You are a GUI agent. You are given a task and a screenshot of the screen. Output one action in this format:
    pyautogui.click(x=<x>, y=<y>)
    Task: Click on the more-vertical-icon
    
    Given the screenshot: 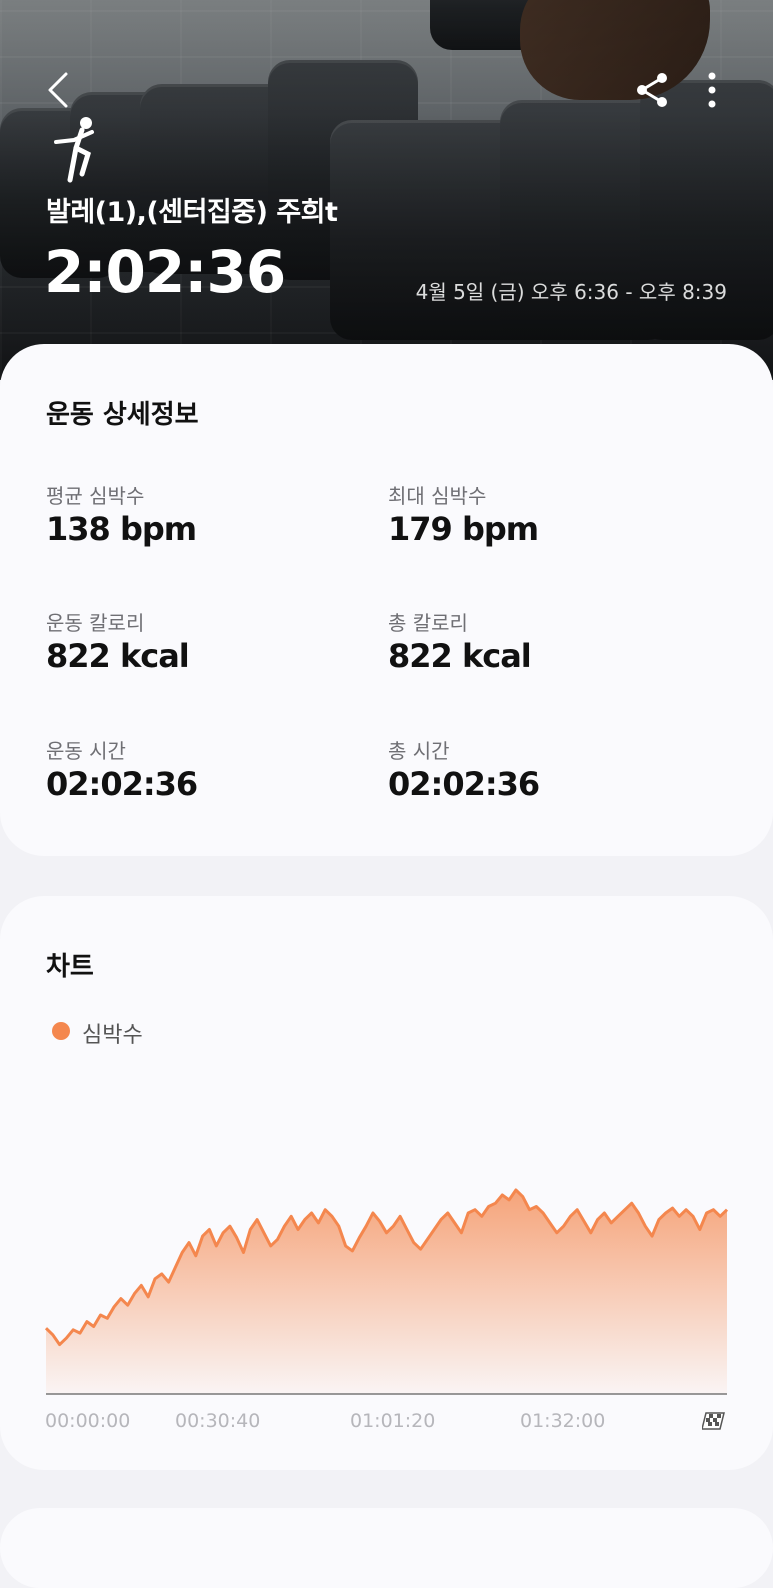 What is the action you would take?
    pyautogui.click(x=712, y=90)
    